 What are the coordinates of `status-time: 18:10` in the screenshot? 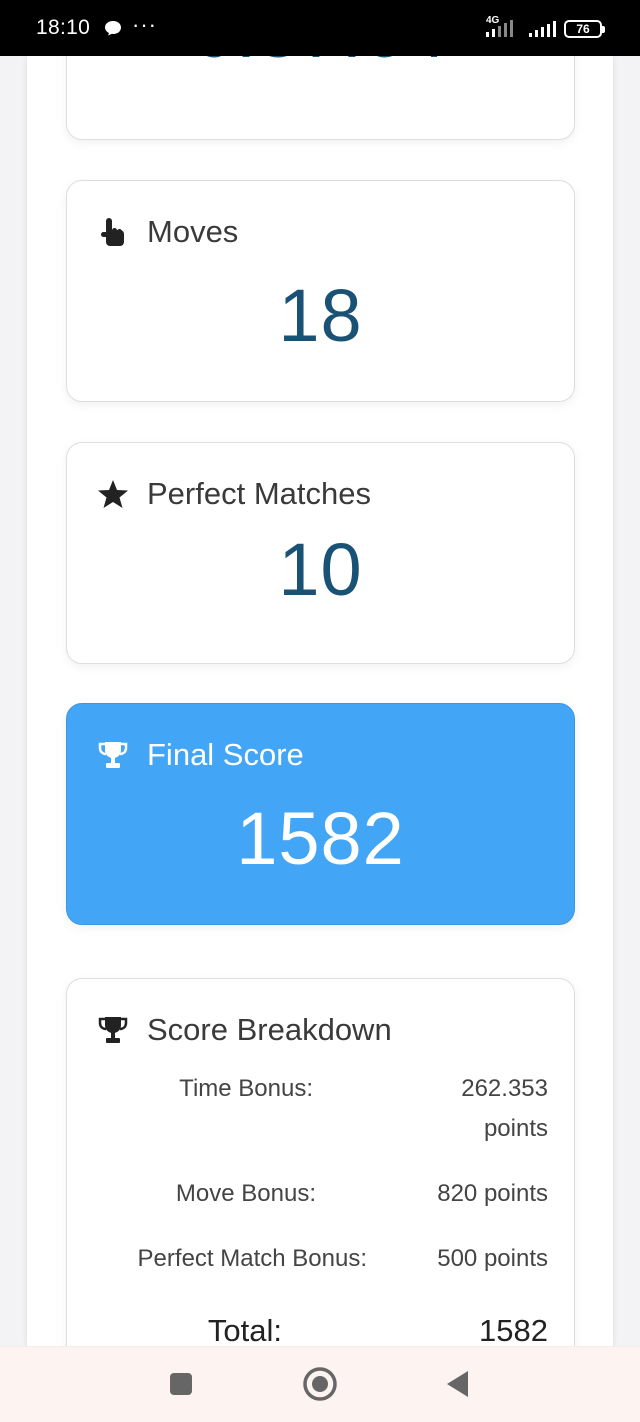 It's located at (63, 27).